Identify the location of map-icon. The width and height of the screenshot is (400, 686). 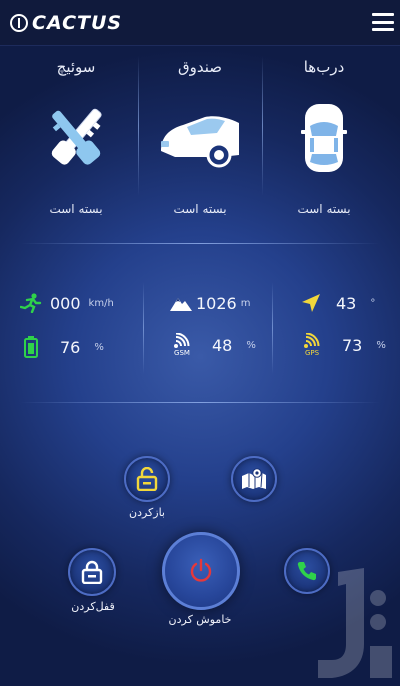
(254, 478).